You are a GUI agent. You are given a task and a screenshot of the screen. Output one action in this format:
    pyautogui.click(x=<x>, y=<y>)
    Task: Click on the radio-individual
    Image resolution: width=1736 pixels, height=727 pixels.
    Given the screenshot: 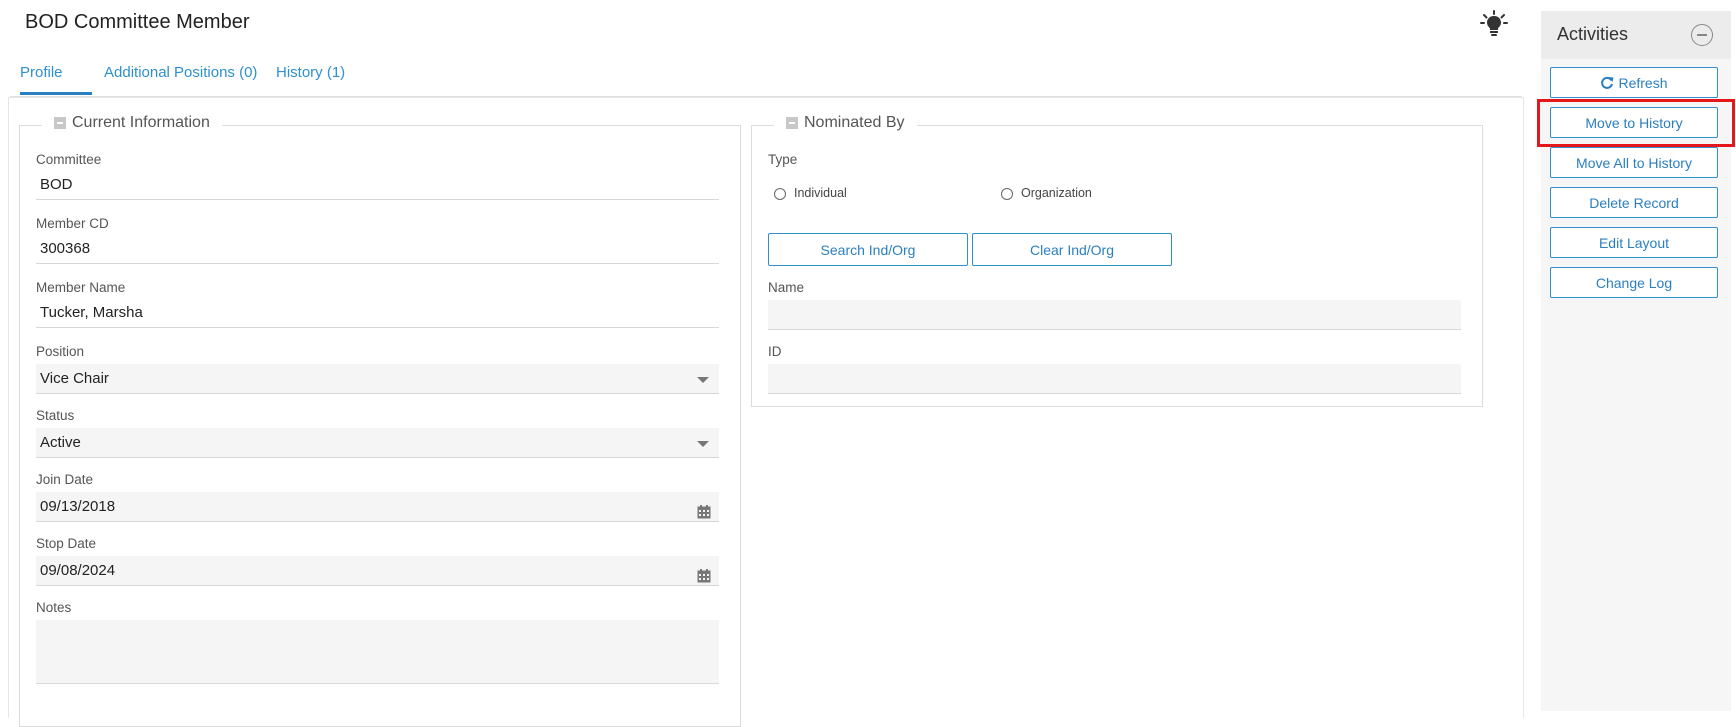 What is the action you would take?
    pyautogui.click(x=780, y=194)
    